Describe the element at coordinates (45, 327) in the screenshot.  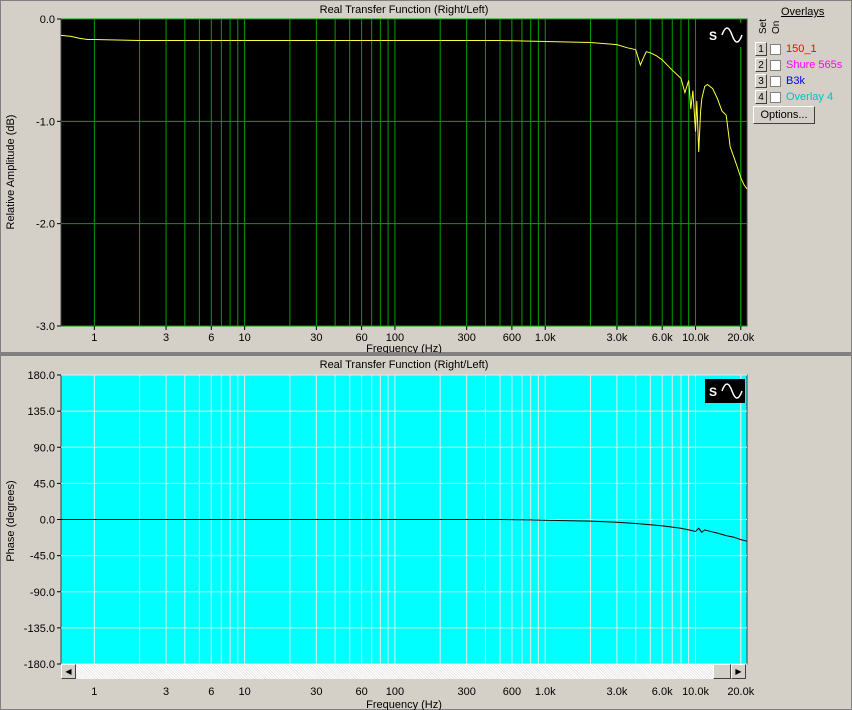
I see `y-tick-label: -3.0` at that location.